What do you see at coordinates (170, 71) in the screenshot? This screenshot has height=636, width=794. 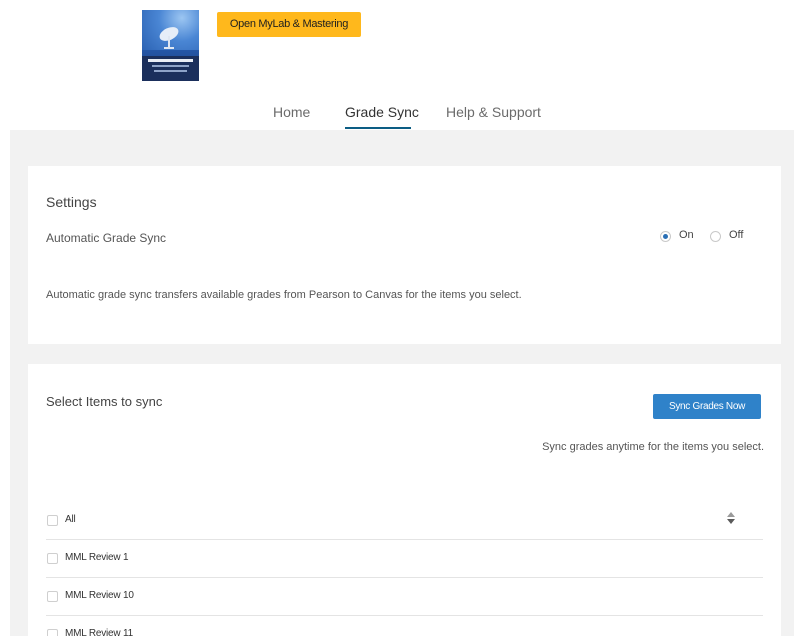 I see `book-cover-author-mark` at bounding box center [170, 71].